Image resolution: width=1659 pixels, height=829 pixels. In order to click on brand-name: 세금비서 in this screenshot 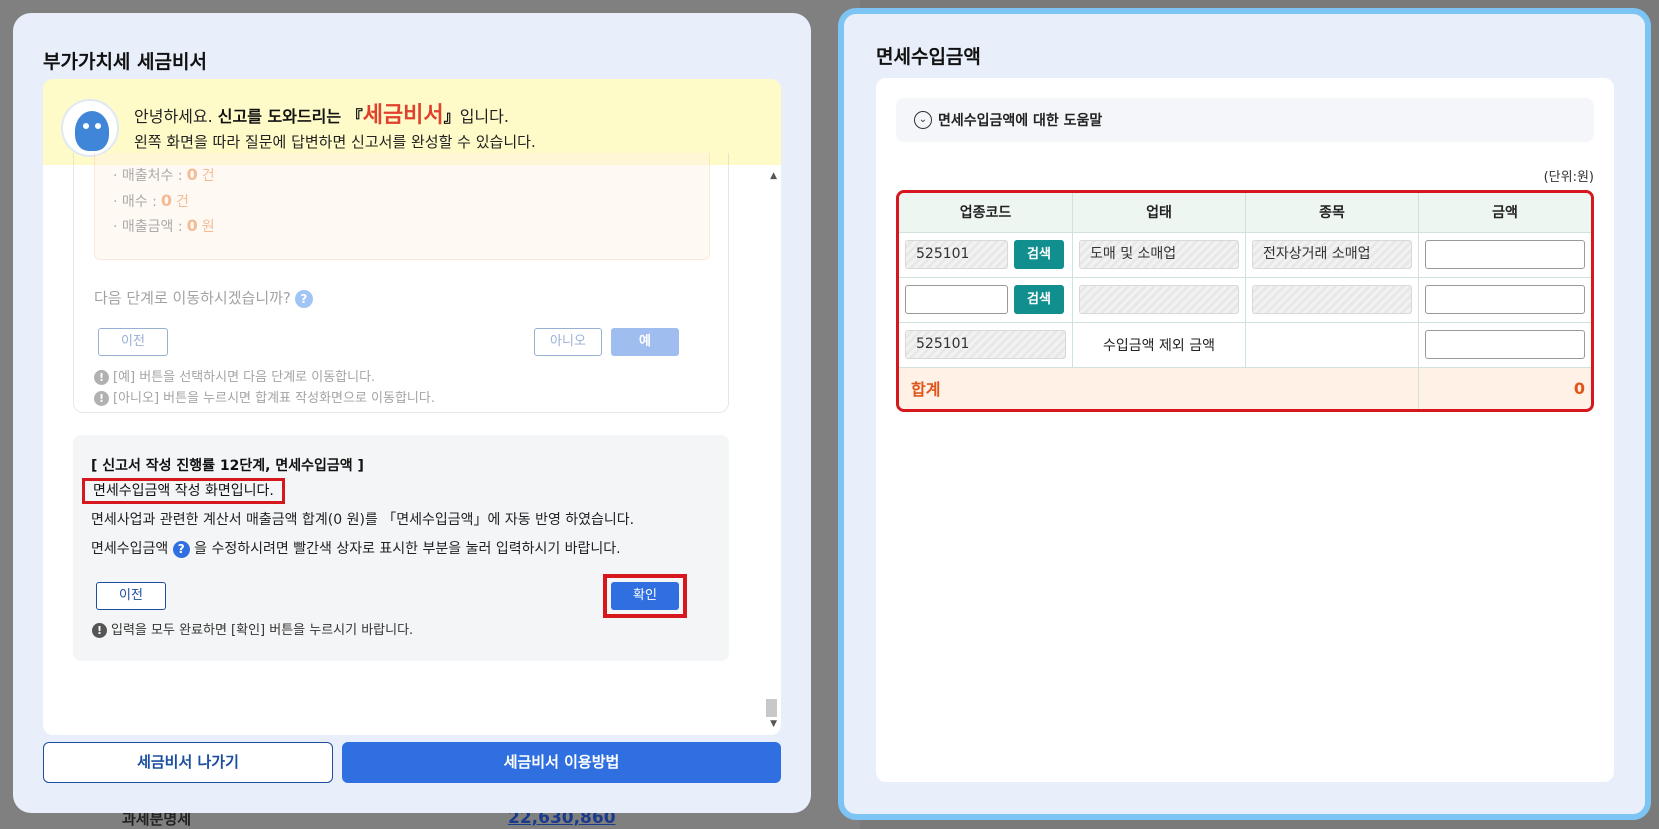, I will do `click(403, 115)`.